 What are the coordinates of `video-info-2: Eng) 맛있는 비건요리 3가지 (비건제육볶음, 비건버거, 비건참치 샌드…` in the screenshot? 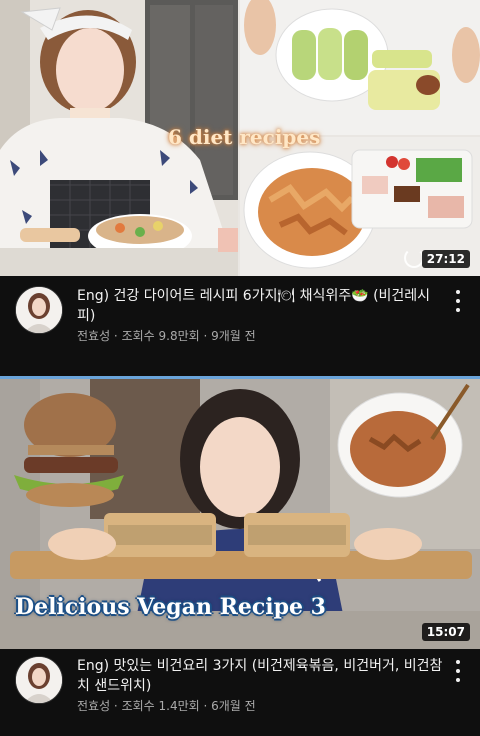 It's located at (240, 691).